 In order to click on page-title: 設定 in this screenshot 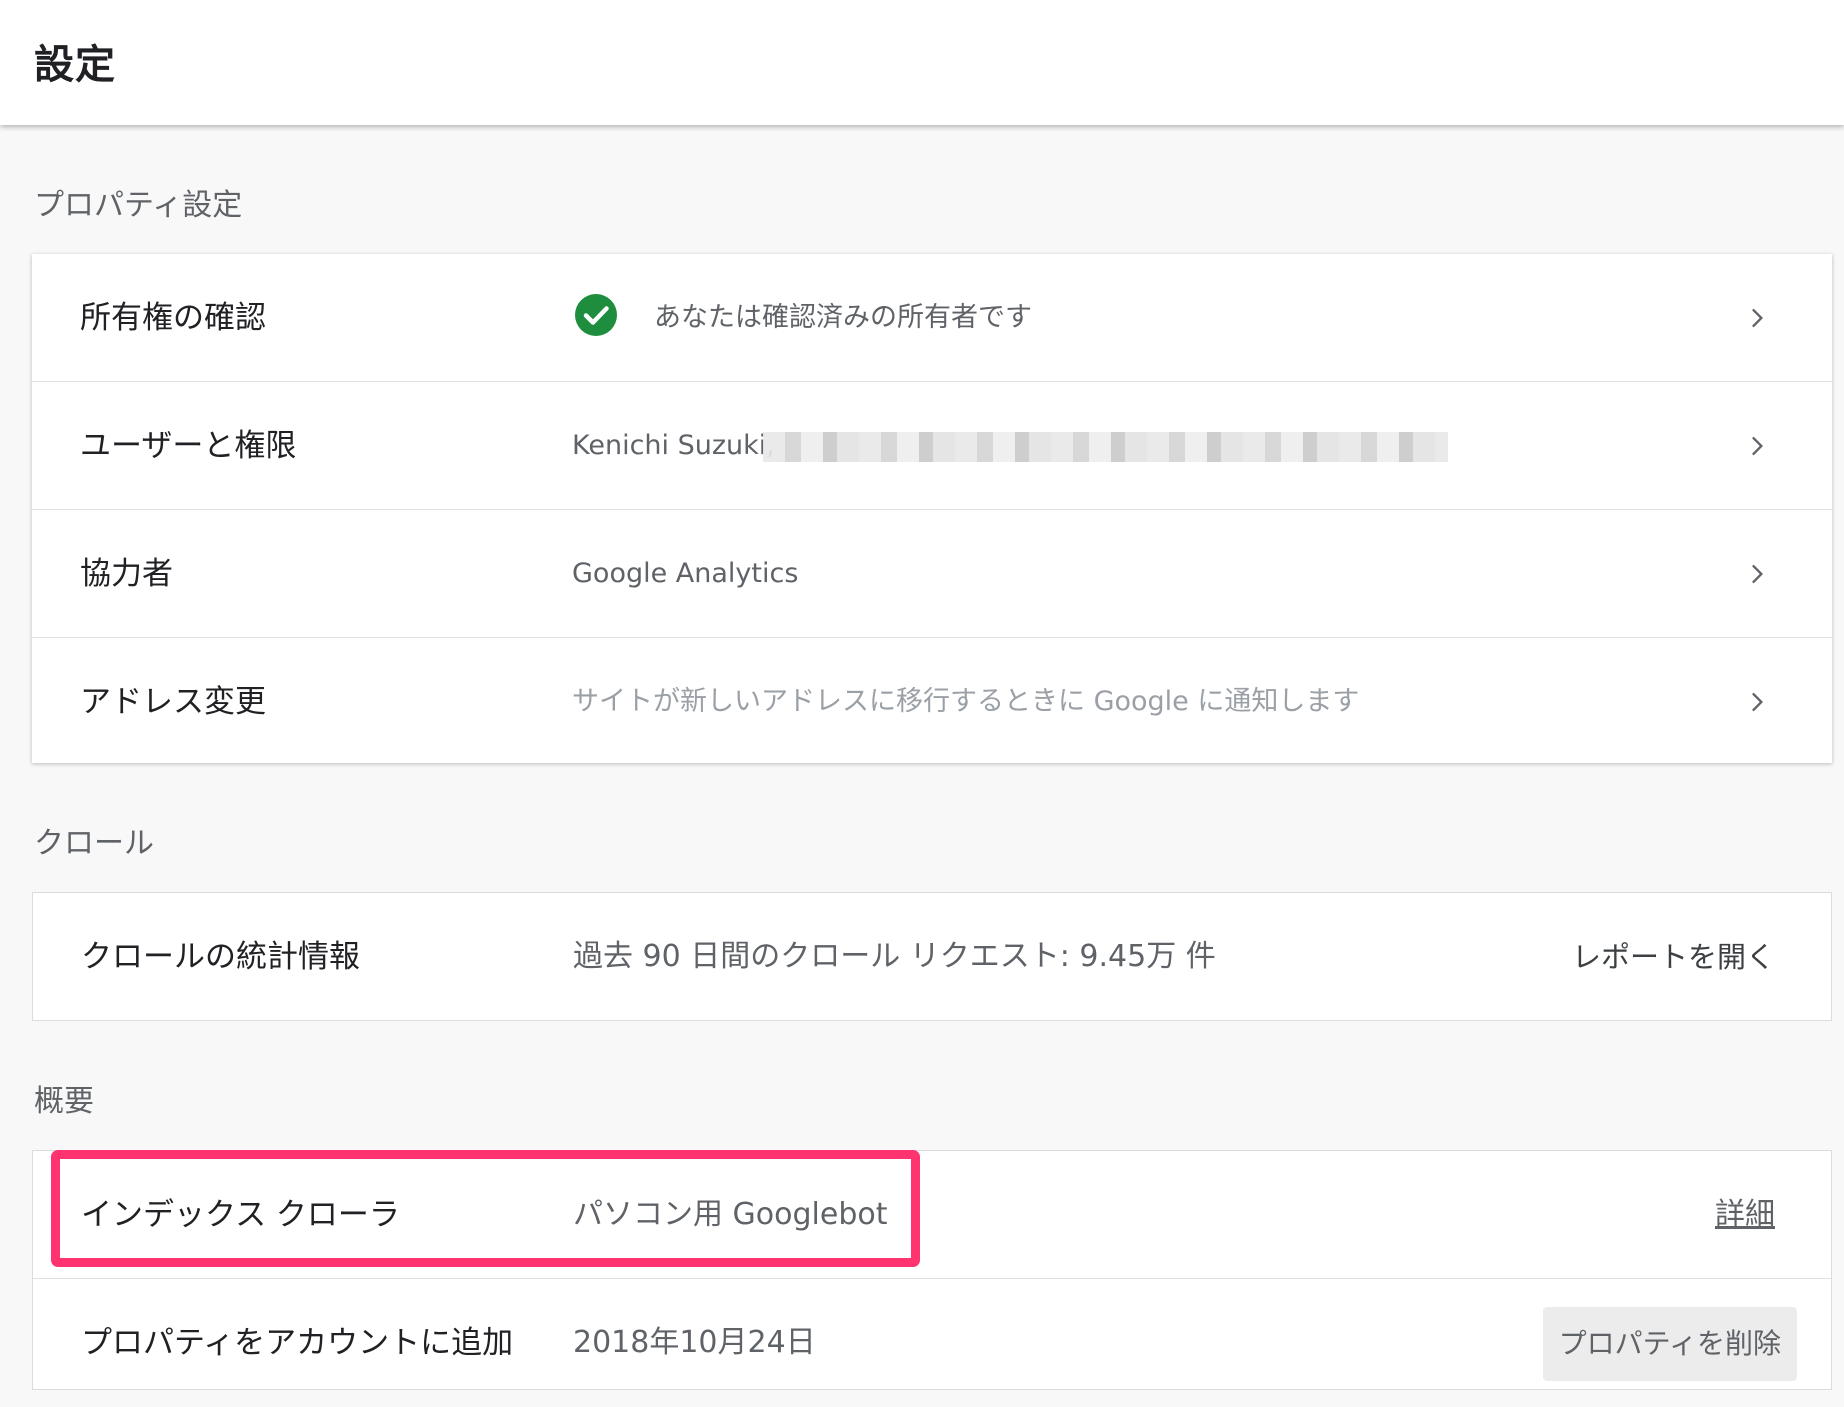, I will do `click(75, 65)`.